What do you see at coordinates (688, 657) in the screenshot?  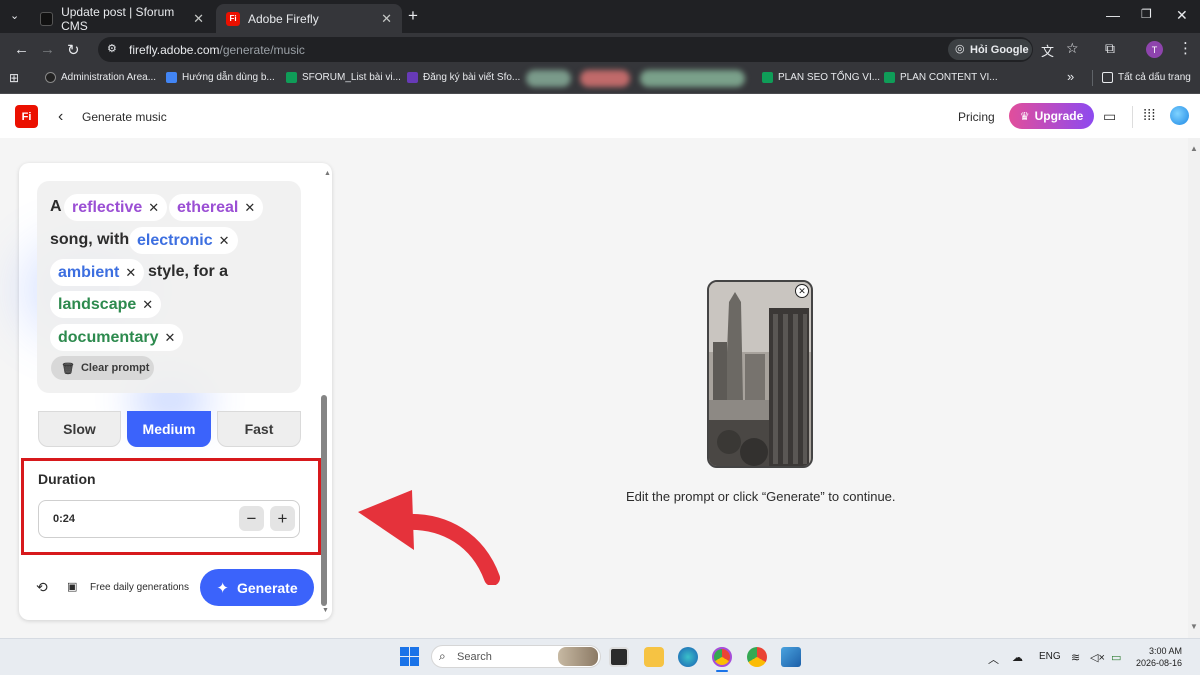 I see `edge-icon` at bounding box center [688, 657].